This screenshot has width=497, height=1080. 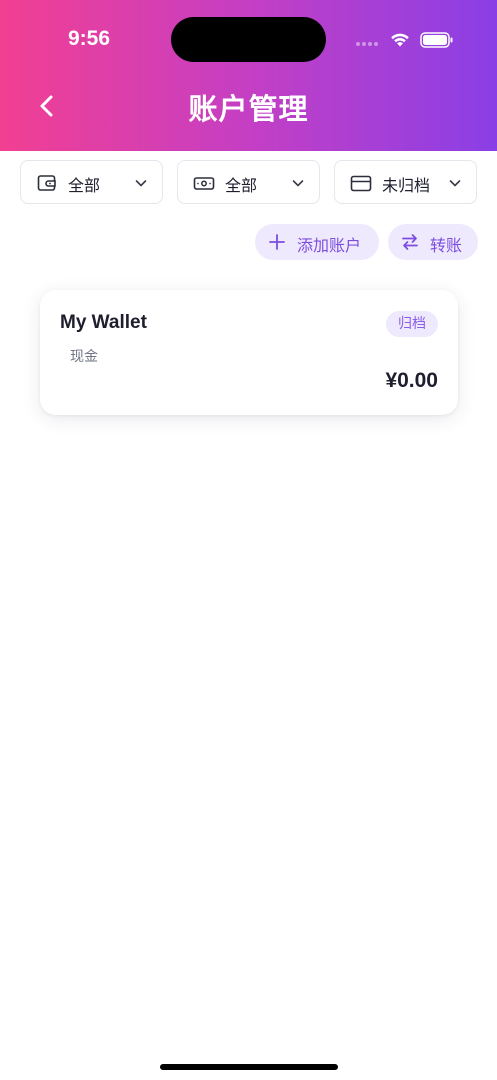 What do you see at coordinates (400, 40) in the screenshot?
I see `wifi-icon` at bounding box center [400, 40].